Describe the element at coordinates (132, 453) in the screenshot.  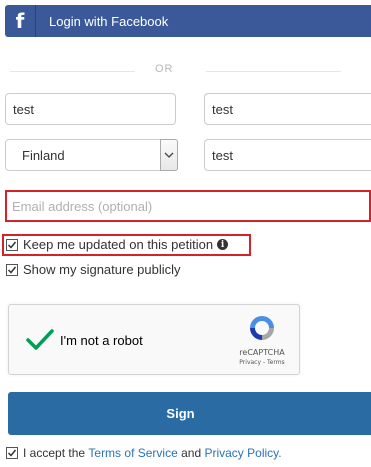
I see `terms-of-service-link: Terms of Service` at that location.